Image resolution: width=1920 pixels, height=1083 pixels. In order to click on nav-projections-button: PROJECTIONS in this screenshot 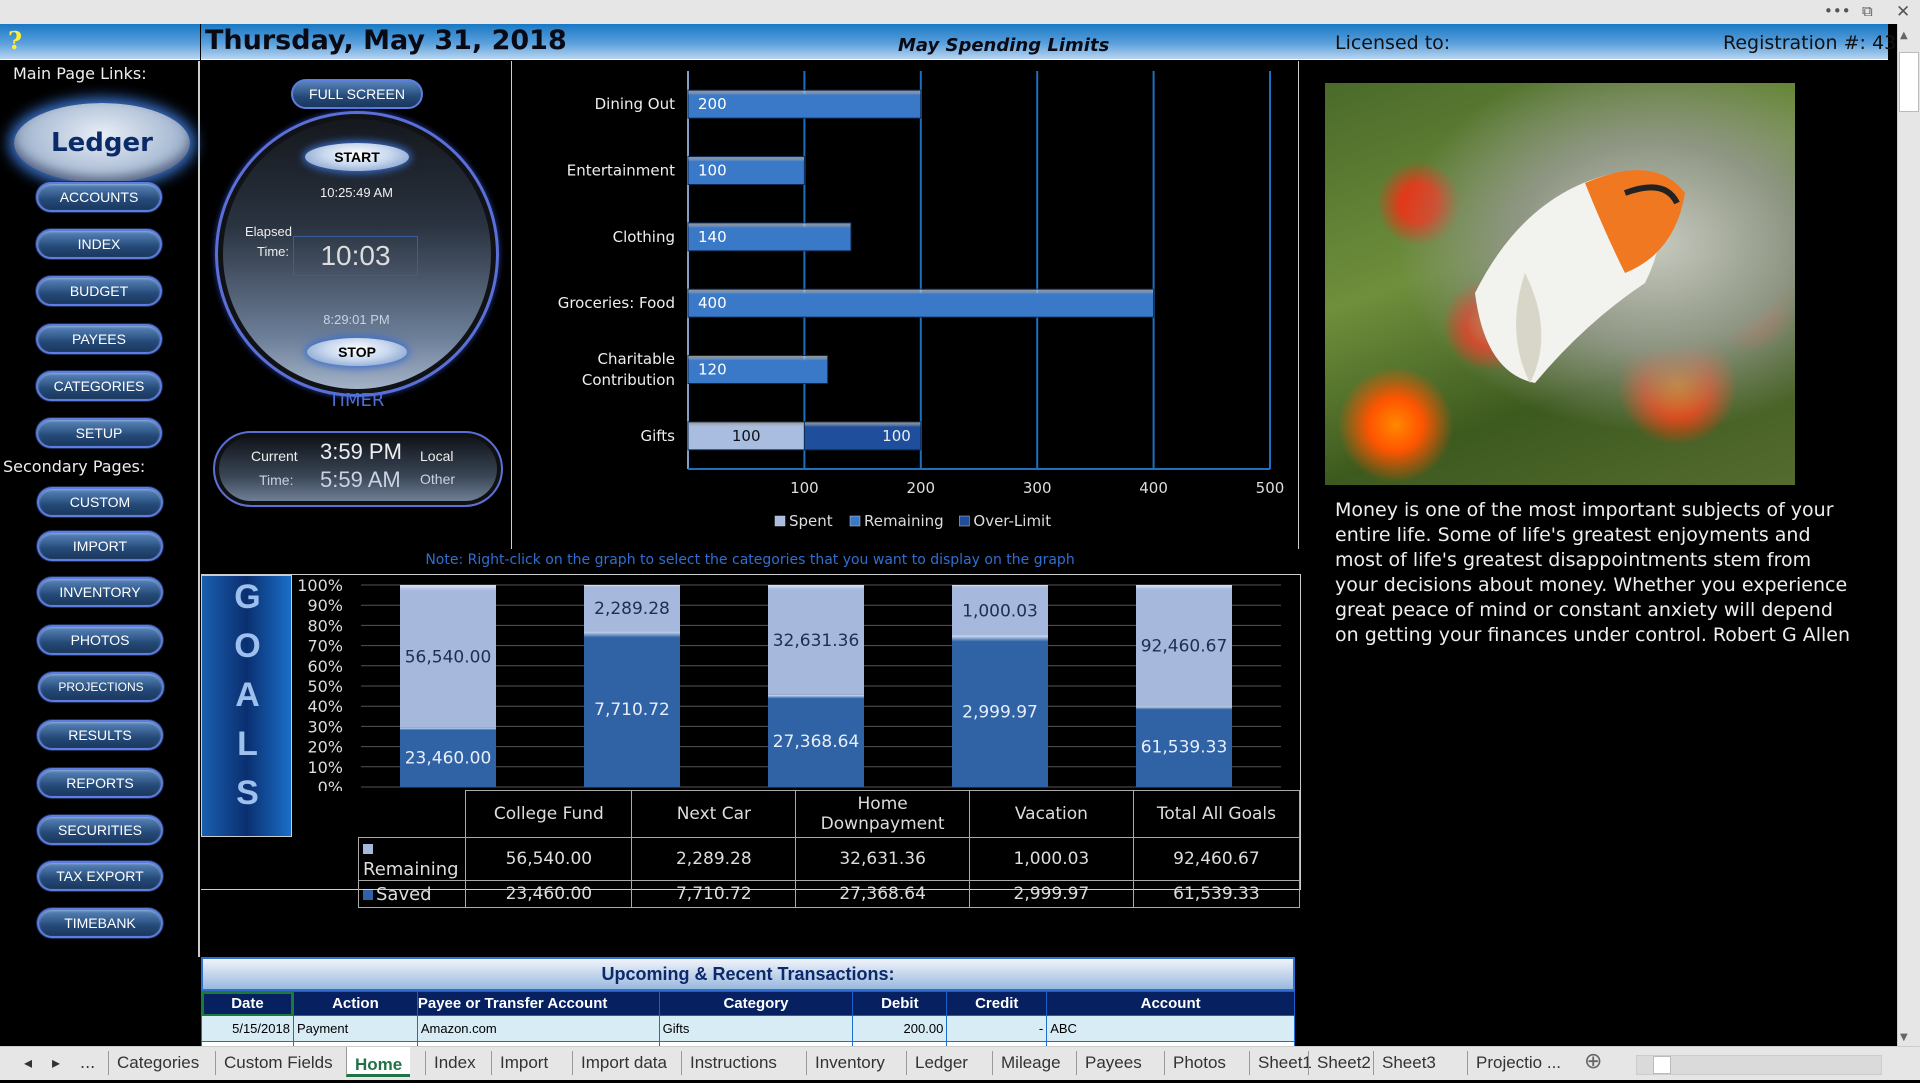, I will do `click(101, 687)`.